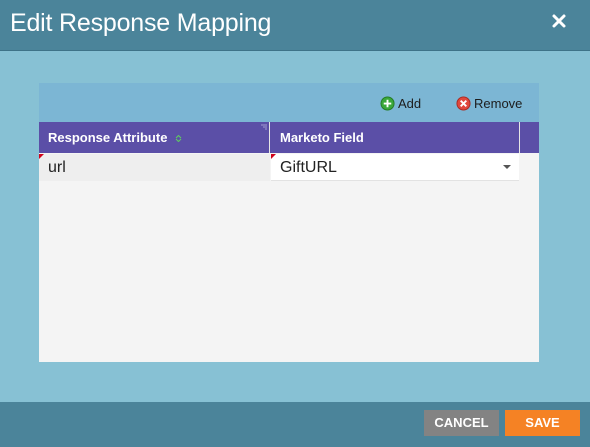 The width and height of the screenshot is (590, 447). What do you see at coordinates (395, 137) in the screenshot?
I see `column-header-marketo-field: Marketo Field` at bounding box center [395, 137].